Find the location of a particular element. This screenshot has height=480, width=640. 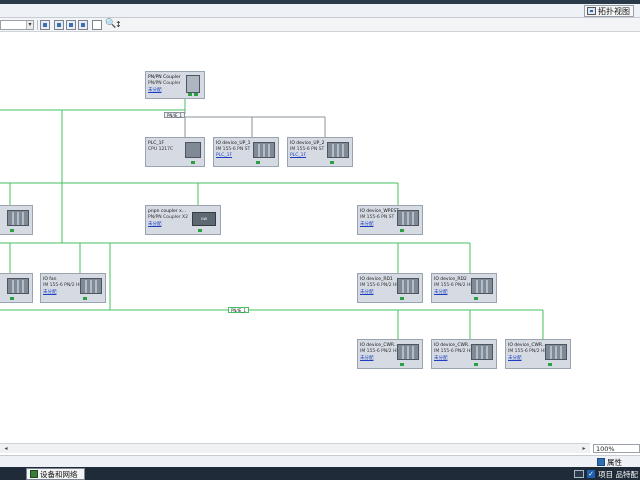

tab-devices-networks: 设备和网络 is located at coordinates (55, 474).